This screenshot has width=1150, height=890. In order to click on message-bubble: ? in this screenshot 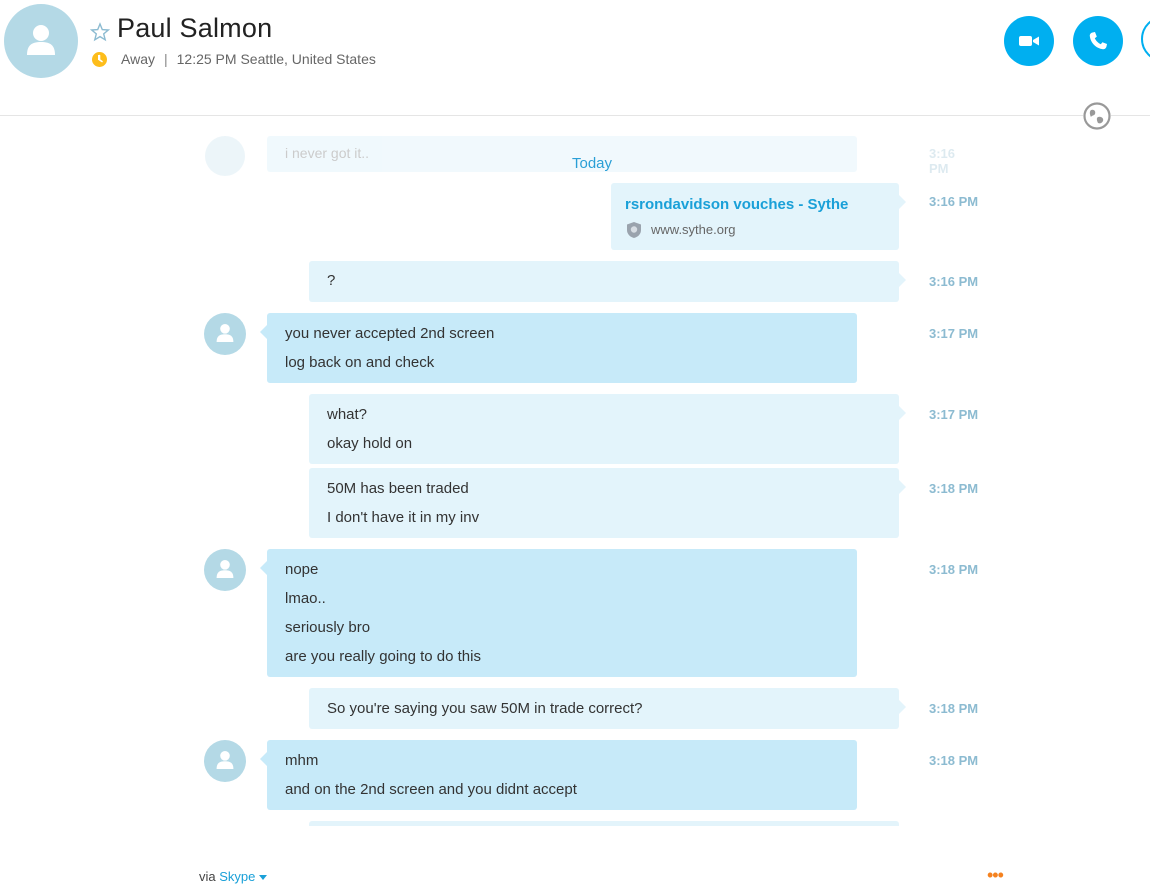, I will do `click(607, 281)`.